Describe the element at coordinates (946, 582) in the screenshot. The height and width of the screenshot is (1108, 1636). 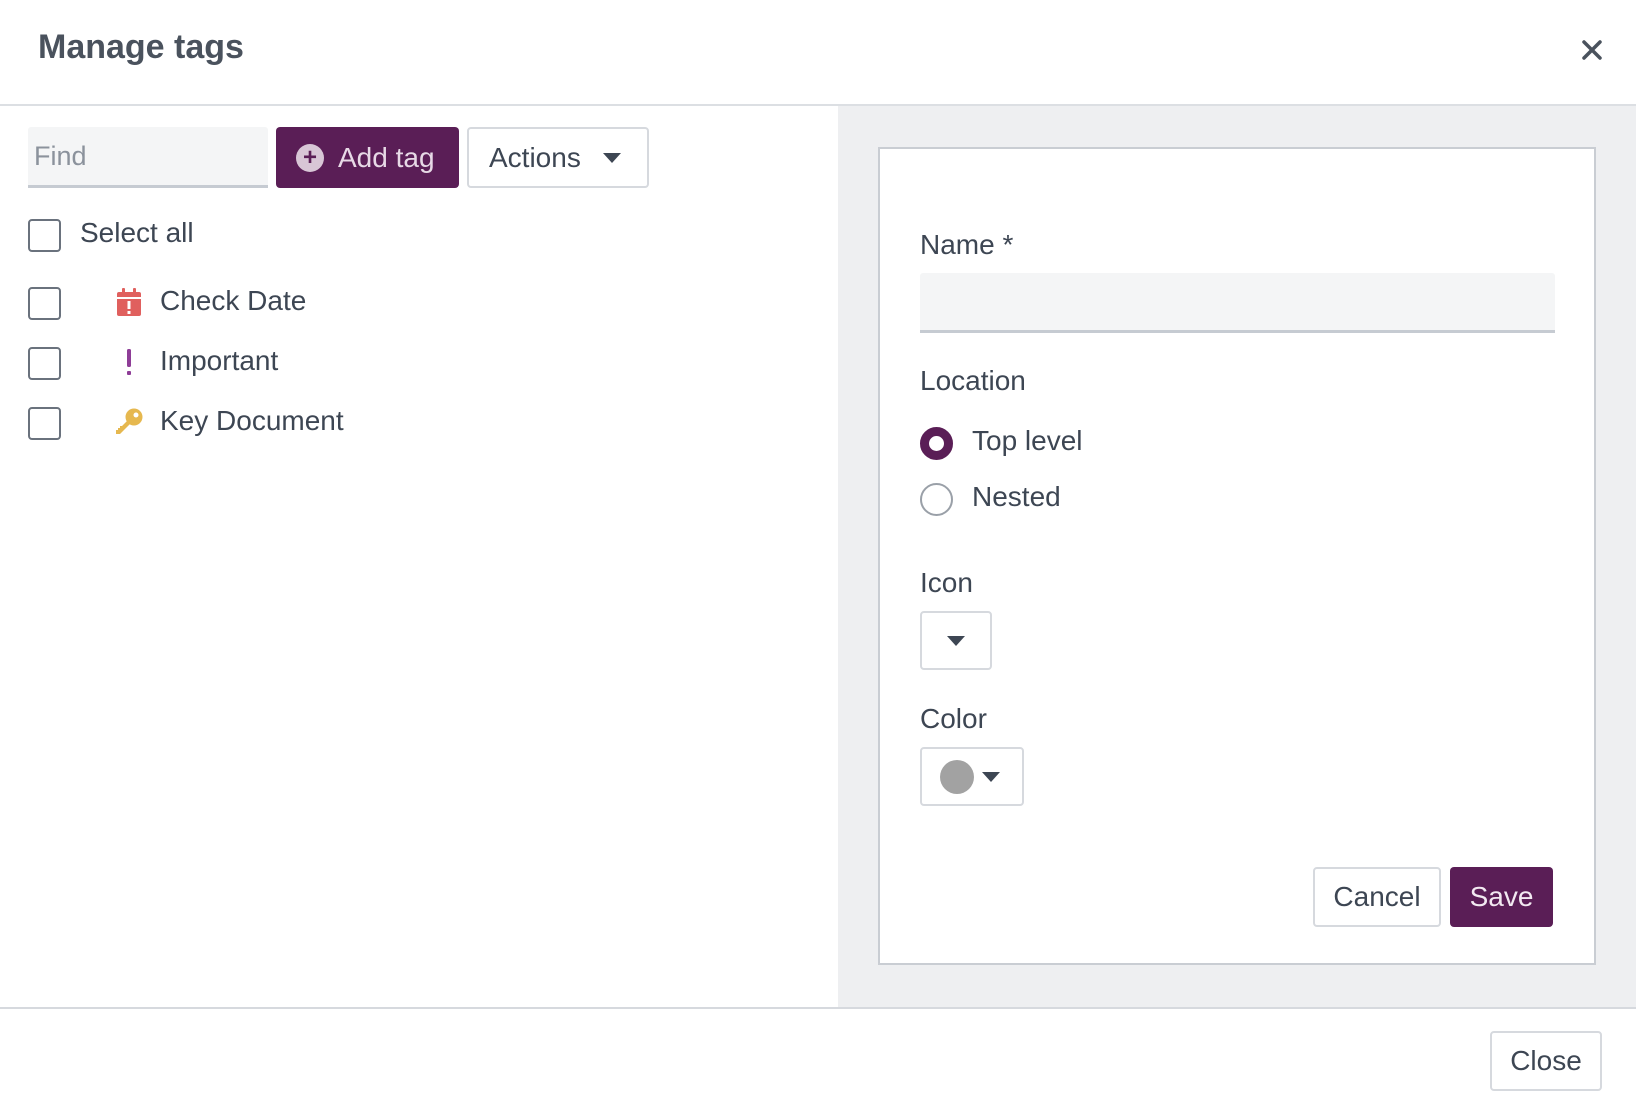
I see `icon-label: Icon` at that location.